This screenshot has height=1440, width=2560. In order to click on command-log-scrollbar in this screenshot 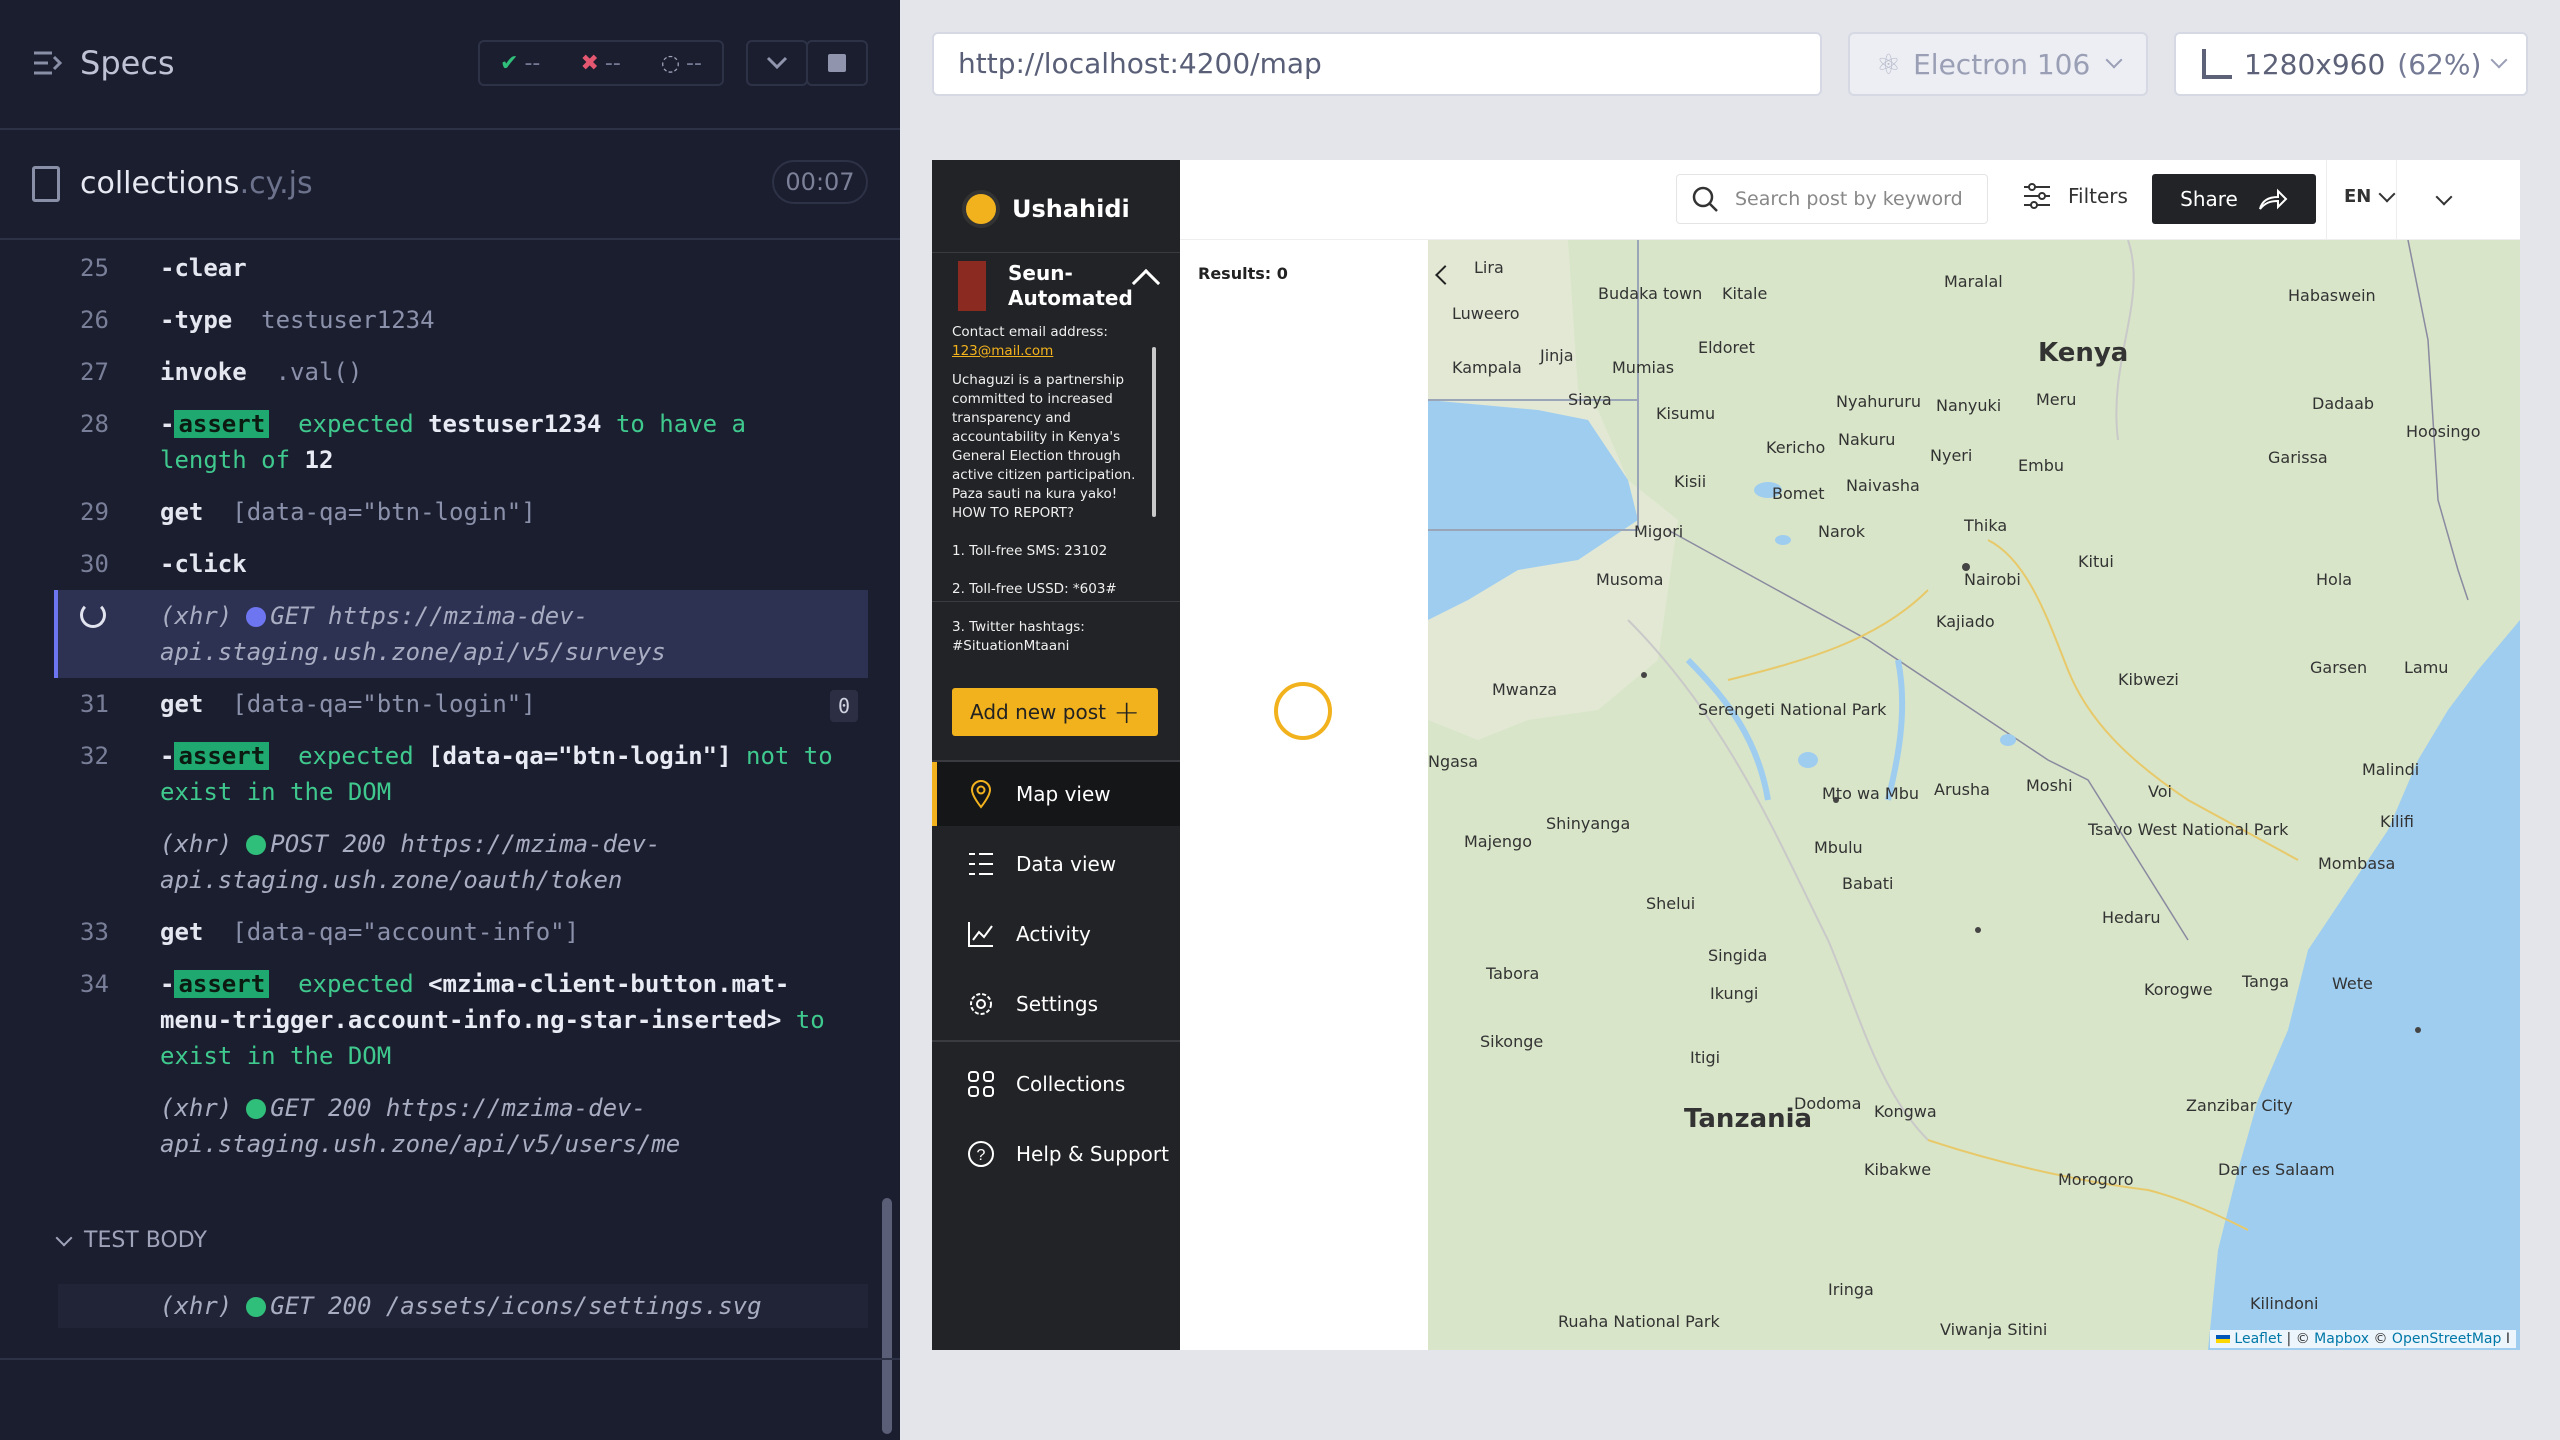, I will do `click(887, 1316)`.